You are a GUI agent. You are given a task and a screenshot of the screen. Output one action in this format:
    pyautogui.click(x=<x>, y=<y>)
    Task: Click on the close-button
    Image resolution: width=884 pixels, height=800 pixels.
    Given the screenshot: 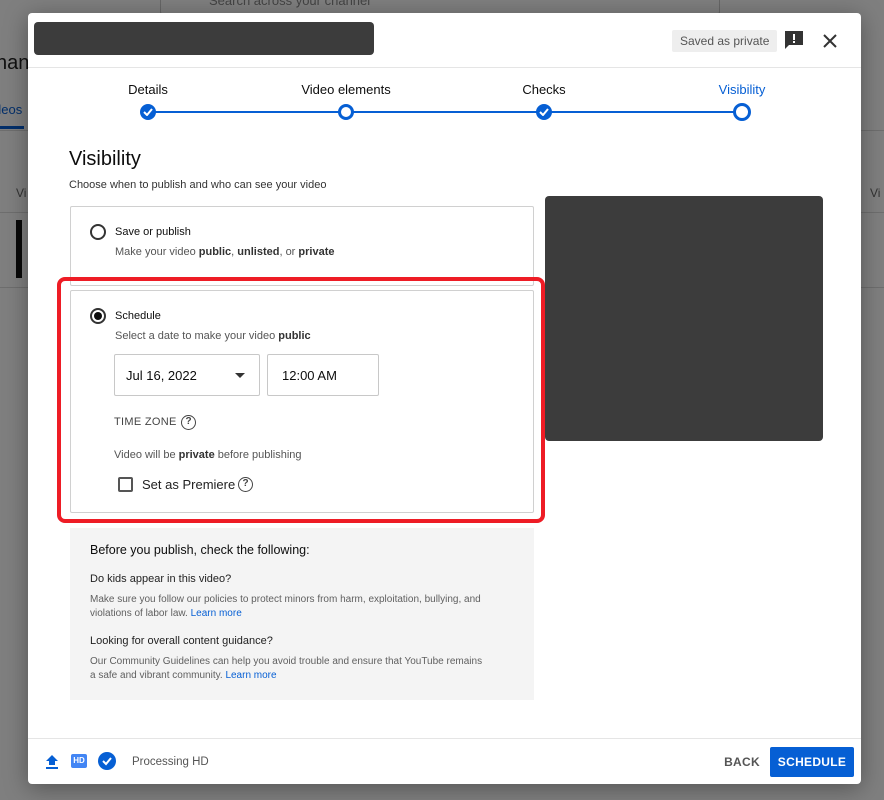 What is the action you would take?
    pyautogui.click(x=830, y=41)
    